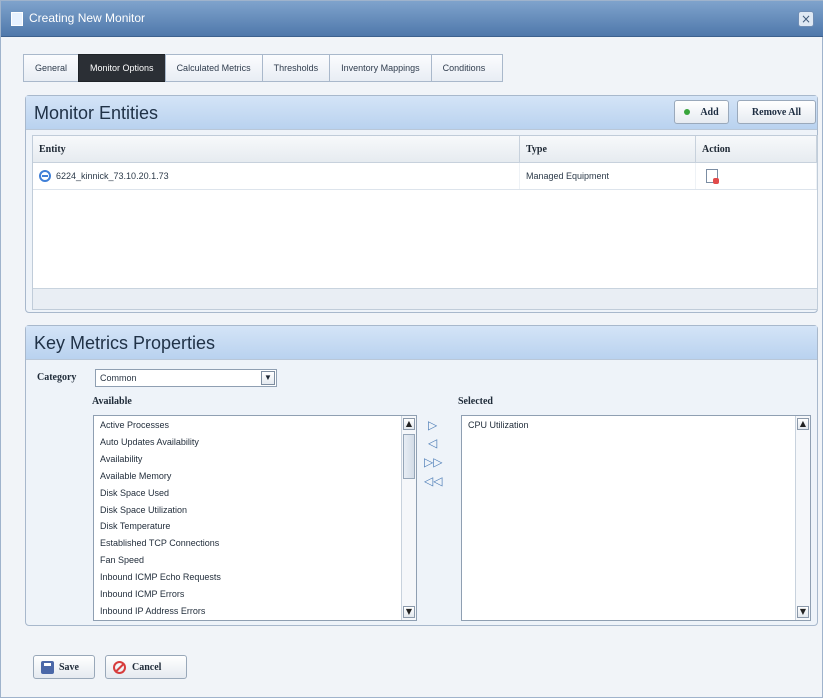 This screenshot has width=823, height=698. Describe the element at coordinates (57, 377) in the screenshot. I see `category-label: Category` at that location.